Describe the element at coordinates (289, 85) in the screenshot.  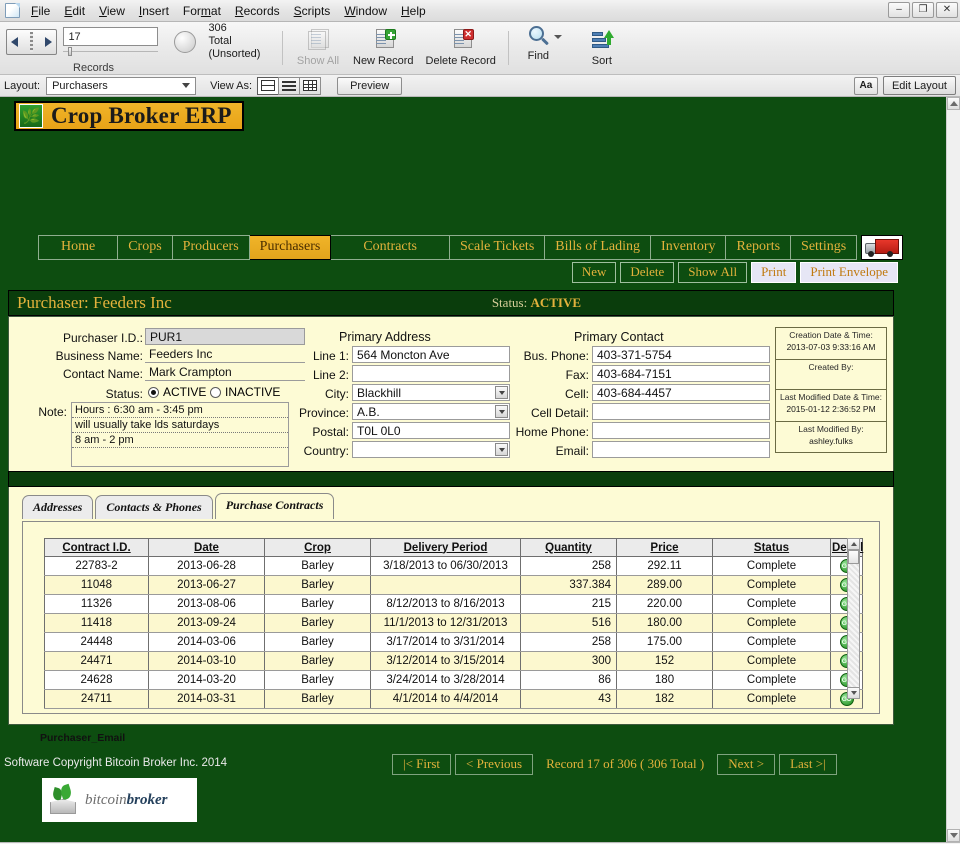
I see `view-as-list-button` at that location.